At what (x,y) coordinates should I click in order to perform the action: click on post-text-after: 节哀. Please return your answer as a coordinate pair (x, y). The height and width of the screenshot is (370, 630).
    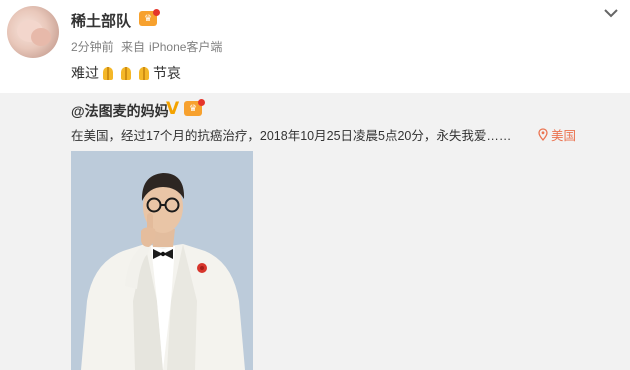
    Looking at the image, I should click on (167, 73).